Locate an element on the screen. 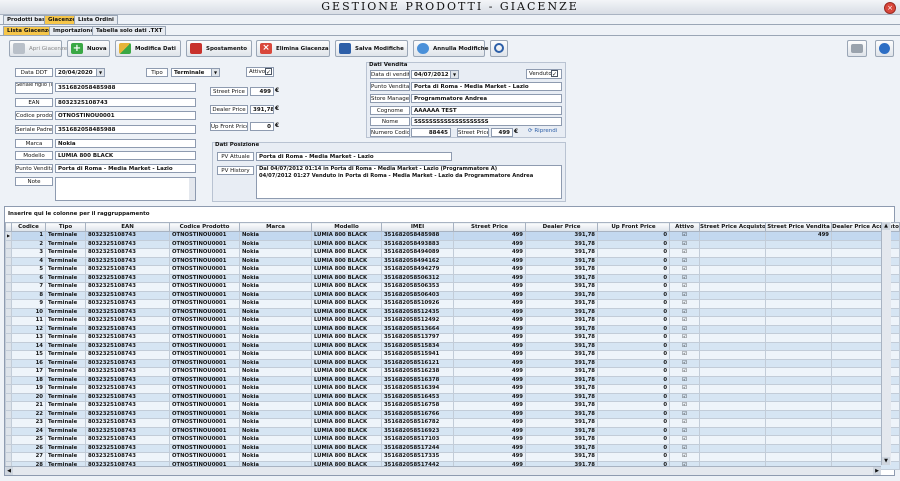 The image size is (900, 481). elimina-giacenza-button: × Elimina Giacenza is located at coordinates (293, 48).